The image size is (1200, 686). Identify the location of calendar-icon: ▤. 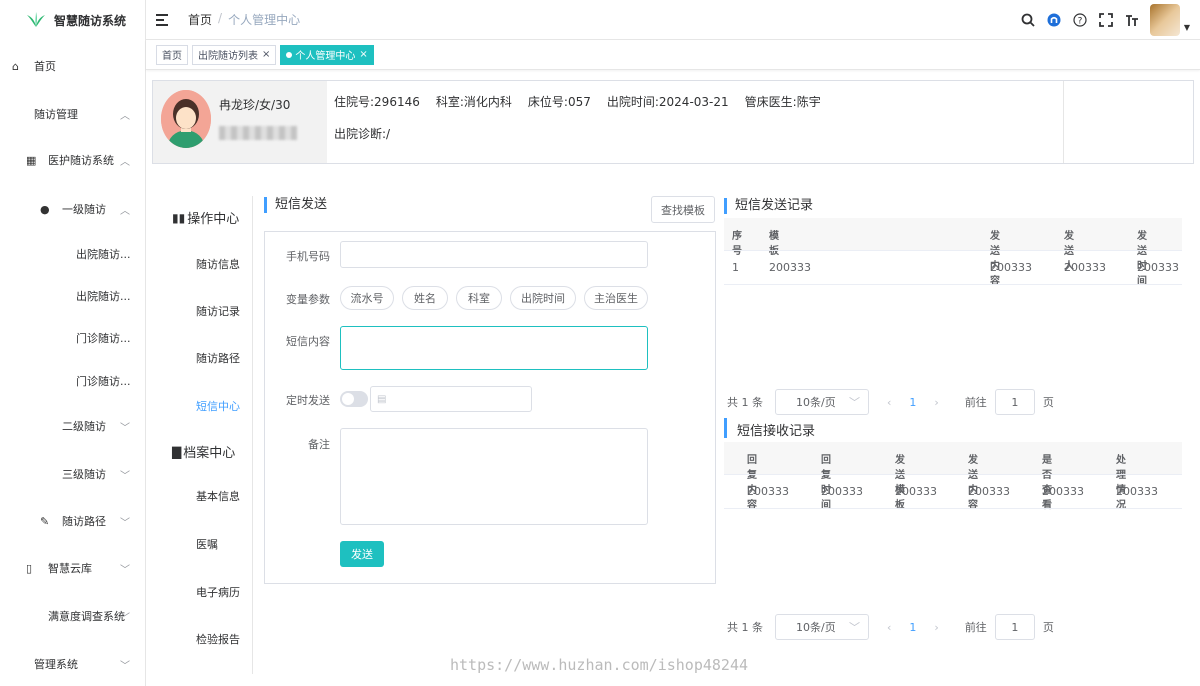
(382, 399).